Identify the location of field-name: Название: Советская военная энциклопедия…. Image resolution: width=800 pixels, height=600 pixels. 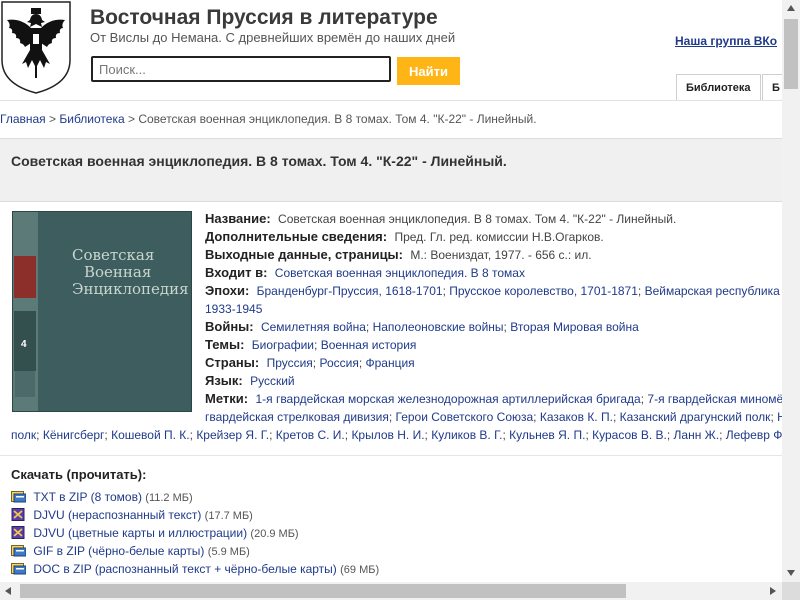
(440, 218).